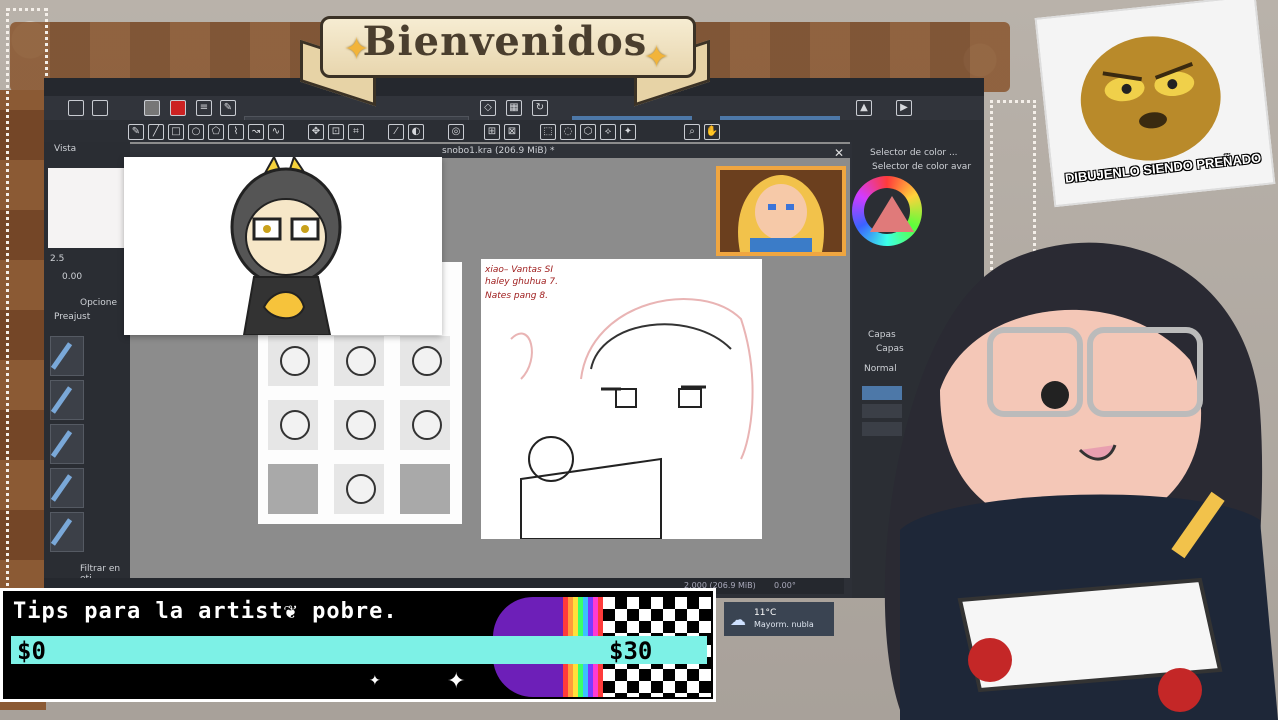  I want to click on measure-tool-icon: ◎, so click(456, 132).